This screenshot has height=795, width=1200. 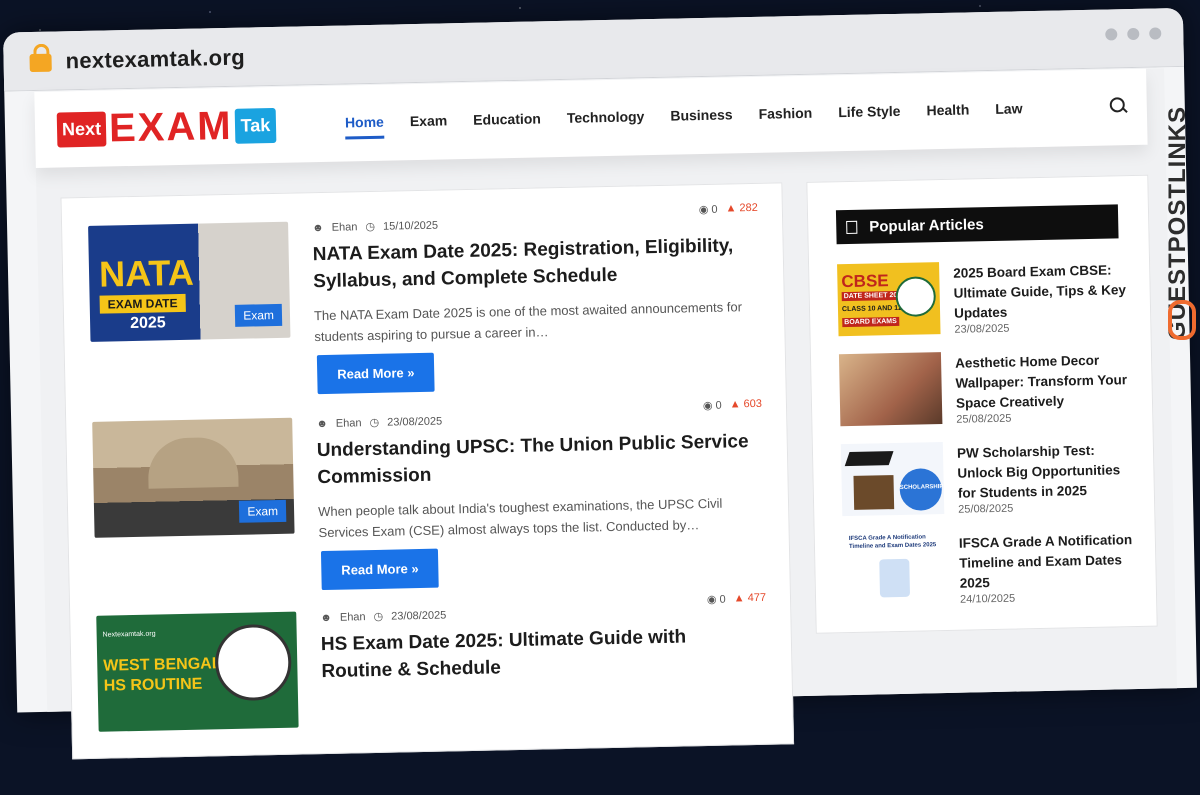 I want to click on post-thumbnail: NATA EXAM DATE 2025 Exam, so click(x=189, y=281).